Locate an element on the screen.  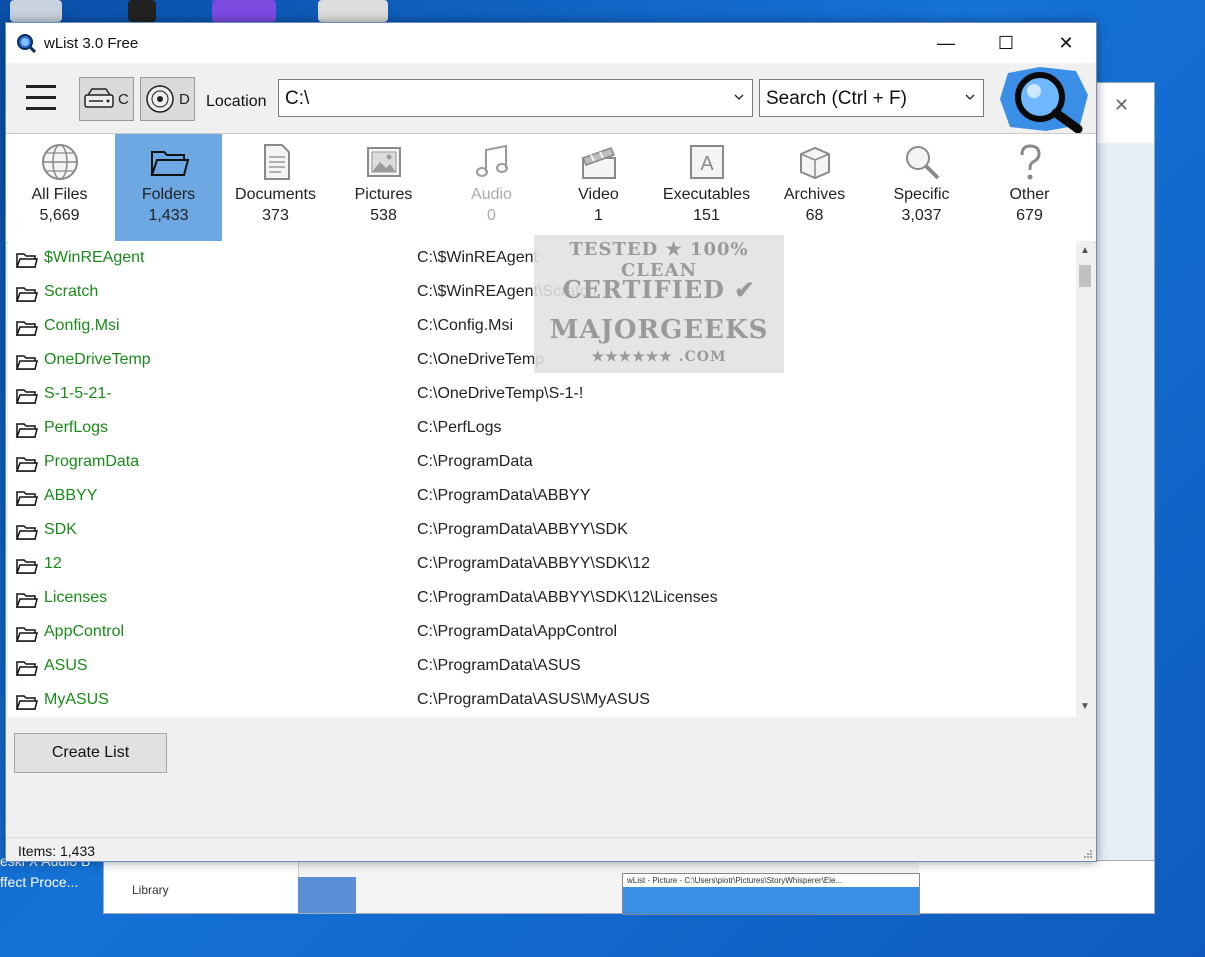
search-magnifier-icon is located at coordinates (1042, 99).